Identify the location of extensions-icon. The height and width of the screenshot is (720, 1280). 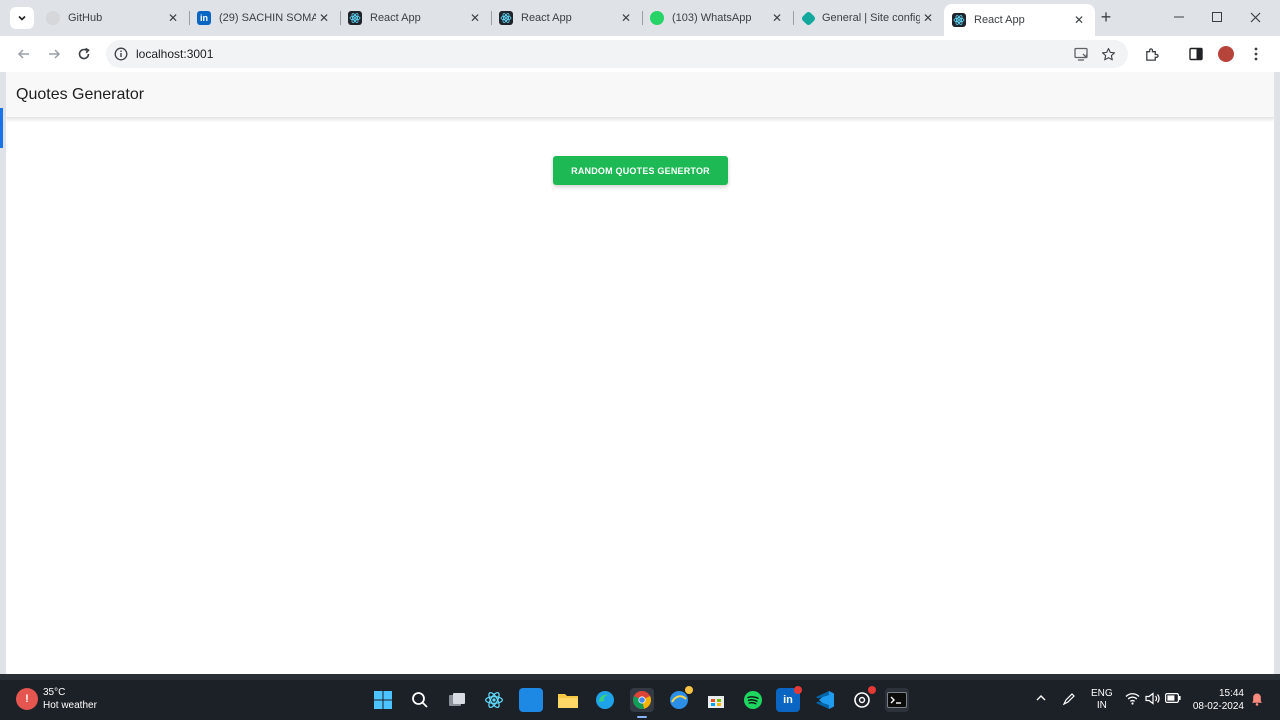
(1151, 54).